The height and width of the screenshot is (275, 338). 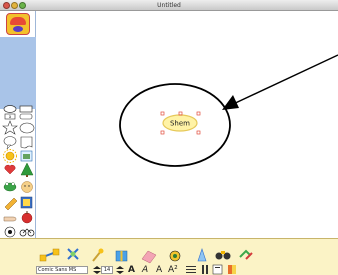 What do you see at coordinates (26, 142) in the screenshot?
I see `document-shape-icon` at bounding box center [26, 142].